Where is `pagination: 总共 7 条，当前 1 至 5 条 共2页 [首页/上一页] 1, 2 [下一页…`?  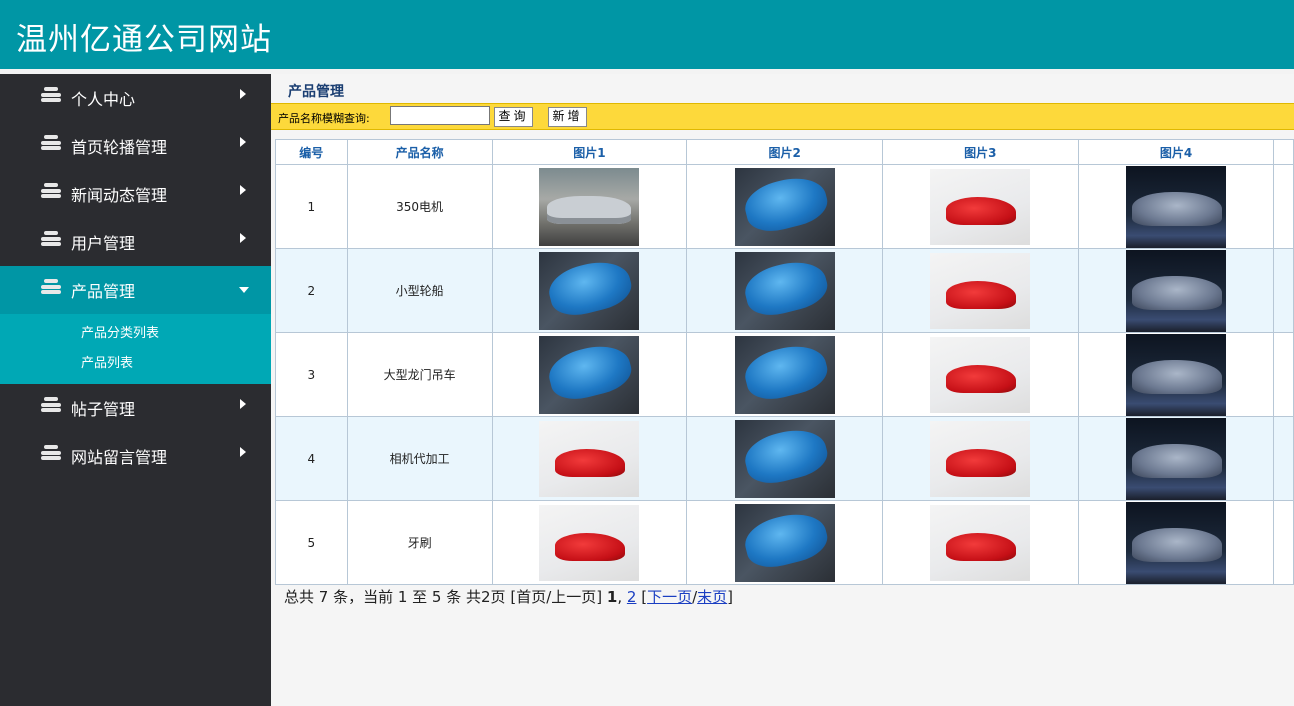
pagination: 总共 7 条，当前 1 至 5 条 共2页 [首页/上一页] 1, 2 [下一页… is located at coordinates (508, 596).